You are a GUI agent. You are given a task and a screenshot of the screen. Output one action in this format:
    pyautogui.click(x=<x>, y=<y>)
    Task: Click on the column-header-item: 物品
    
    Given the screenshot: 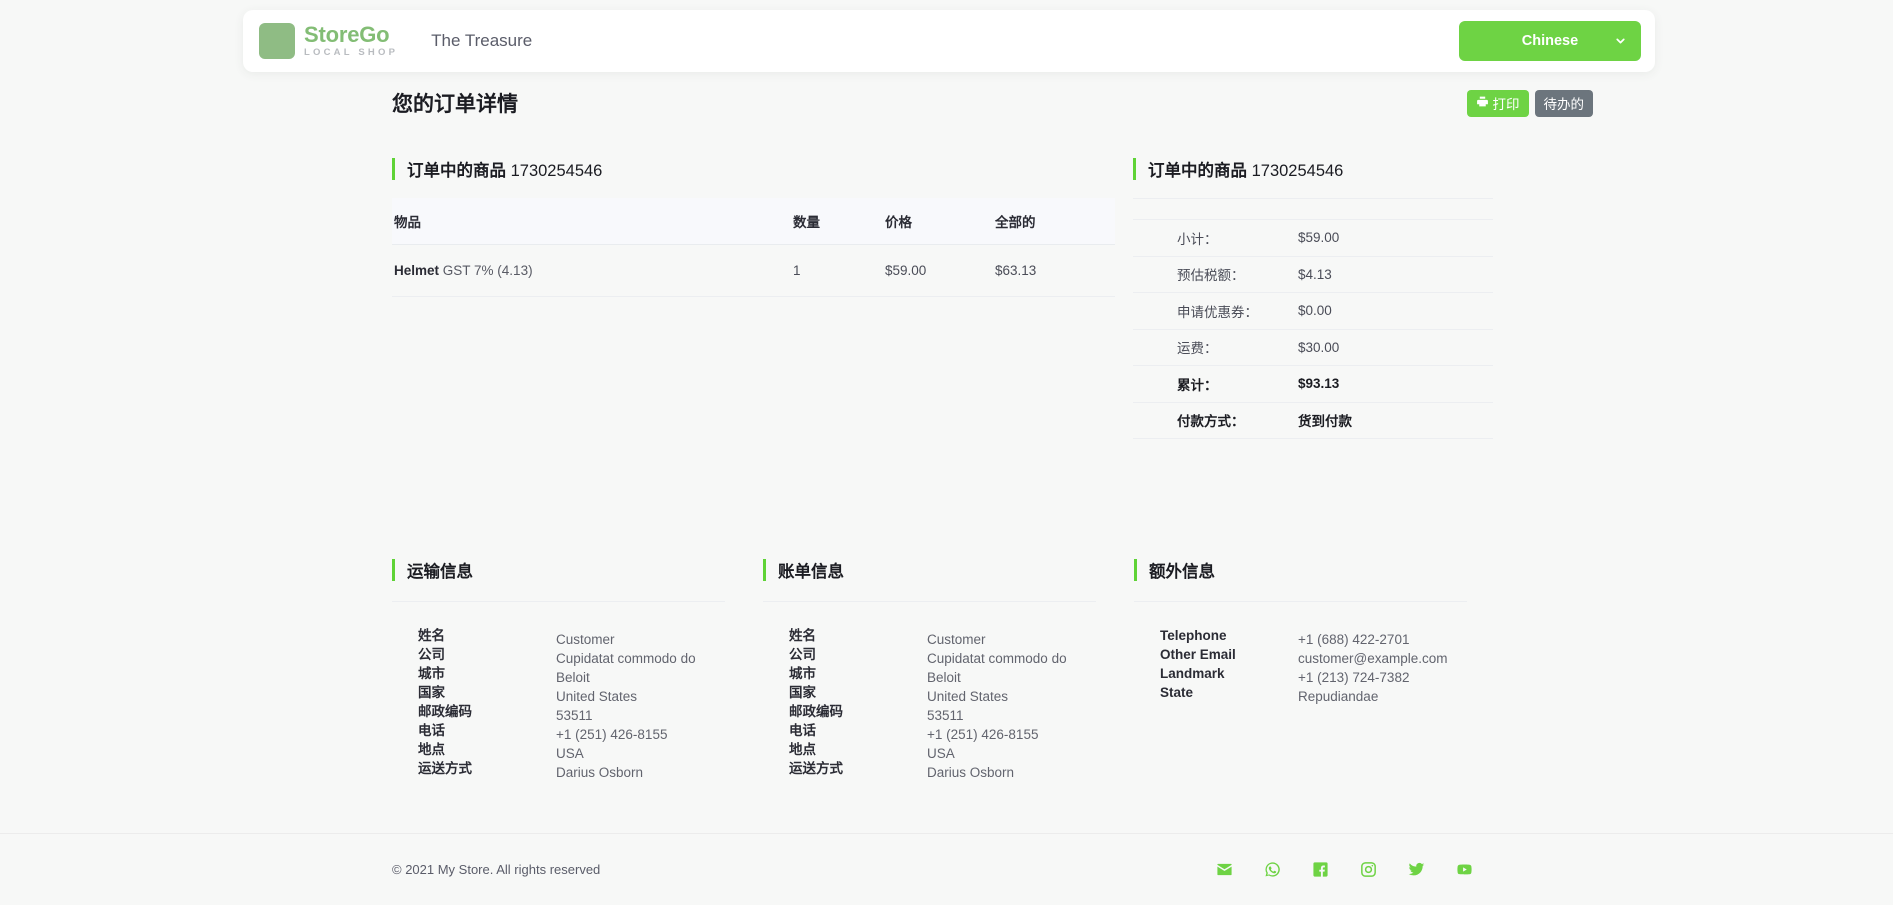 What is the action you would take?
    pyautogui.click(x=592, y=221)
    